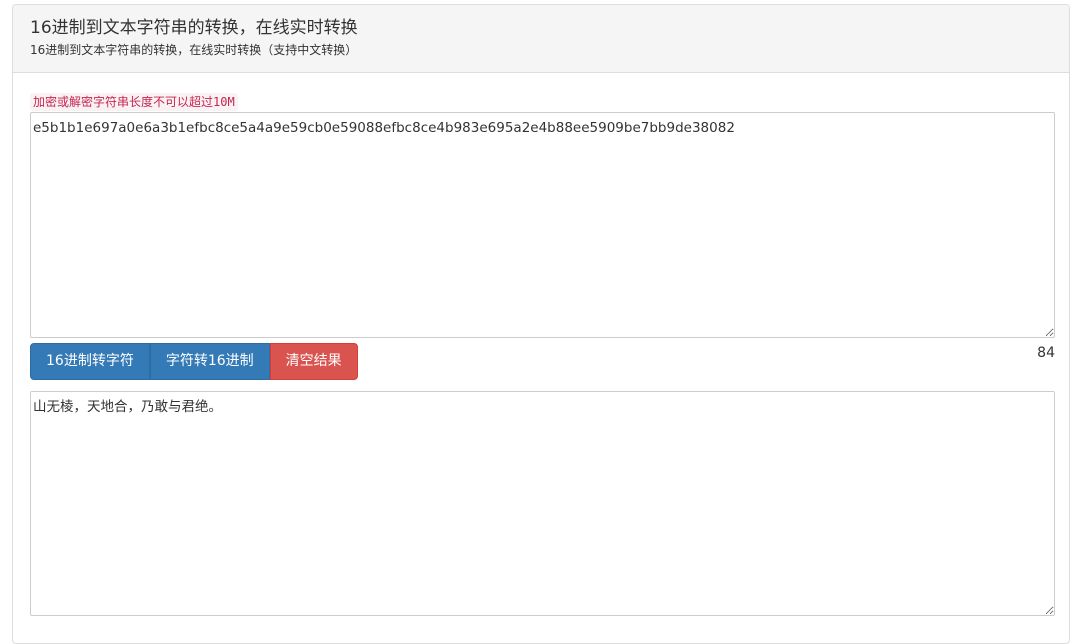  What do you see at coordinates (90, 361) in the screenshot?
I see `hex-to-text-button: 16进制转字符` at bounding box center [90, 361].